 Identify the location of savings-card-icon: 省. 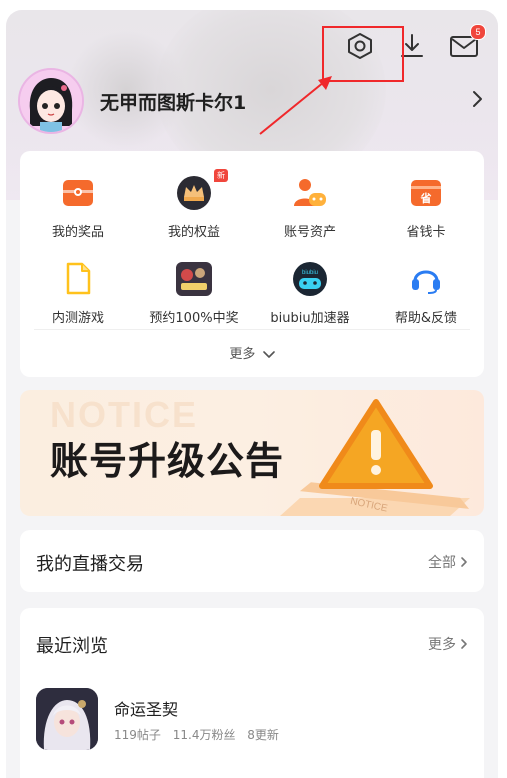
(426, 193).